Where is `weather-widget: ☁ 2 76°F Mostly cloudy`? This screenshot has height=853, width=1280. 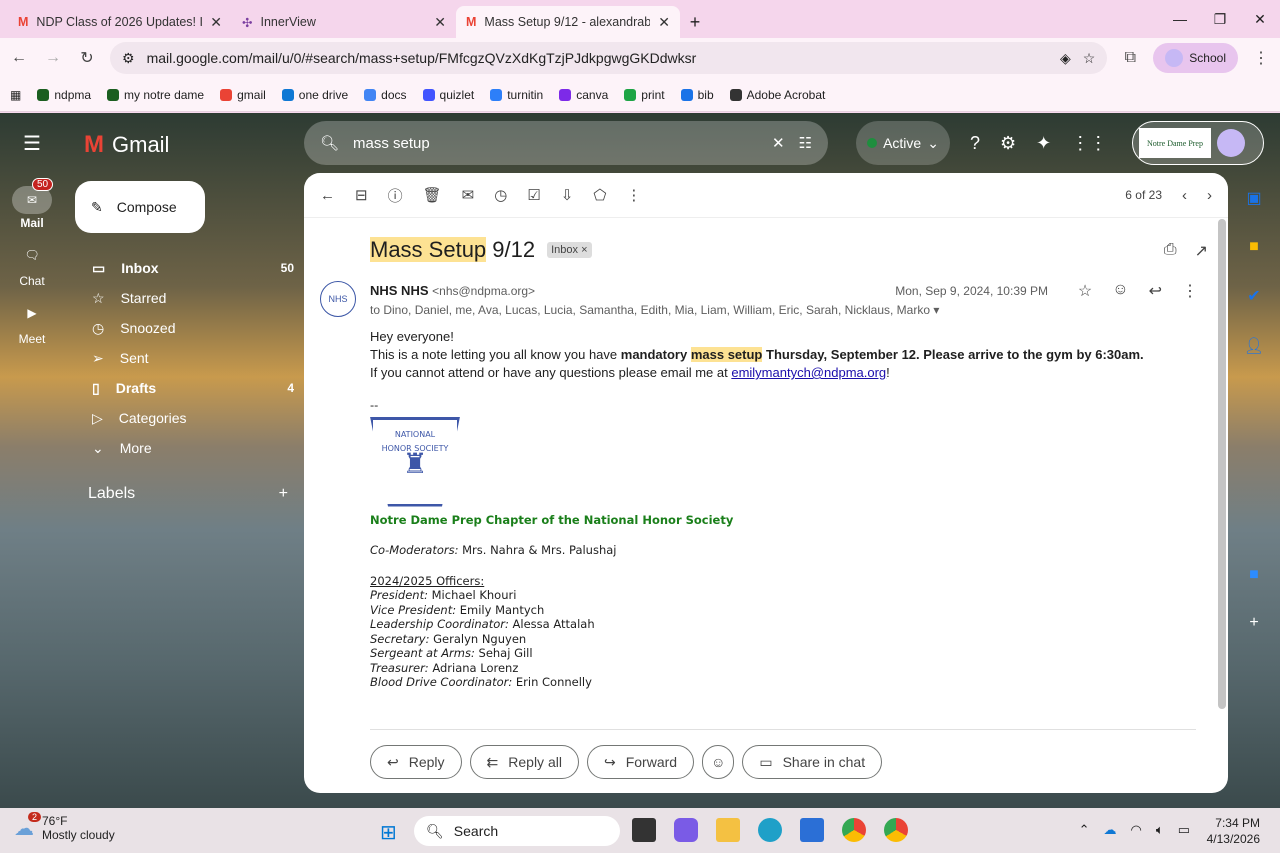 weather-widget: ☁ 2 76°F Mostly cloudy is located at coordinates (64, 827).